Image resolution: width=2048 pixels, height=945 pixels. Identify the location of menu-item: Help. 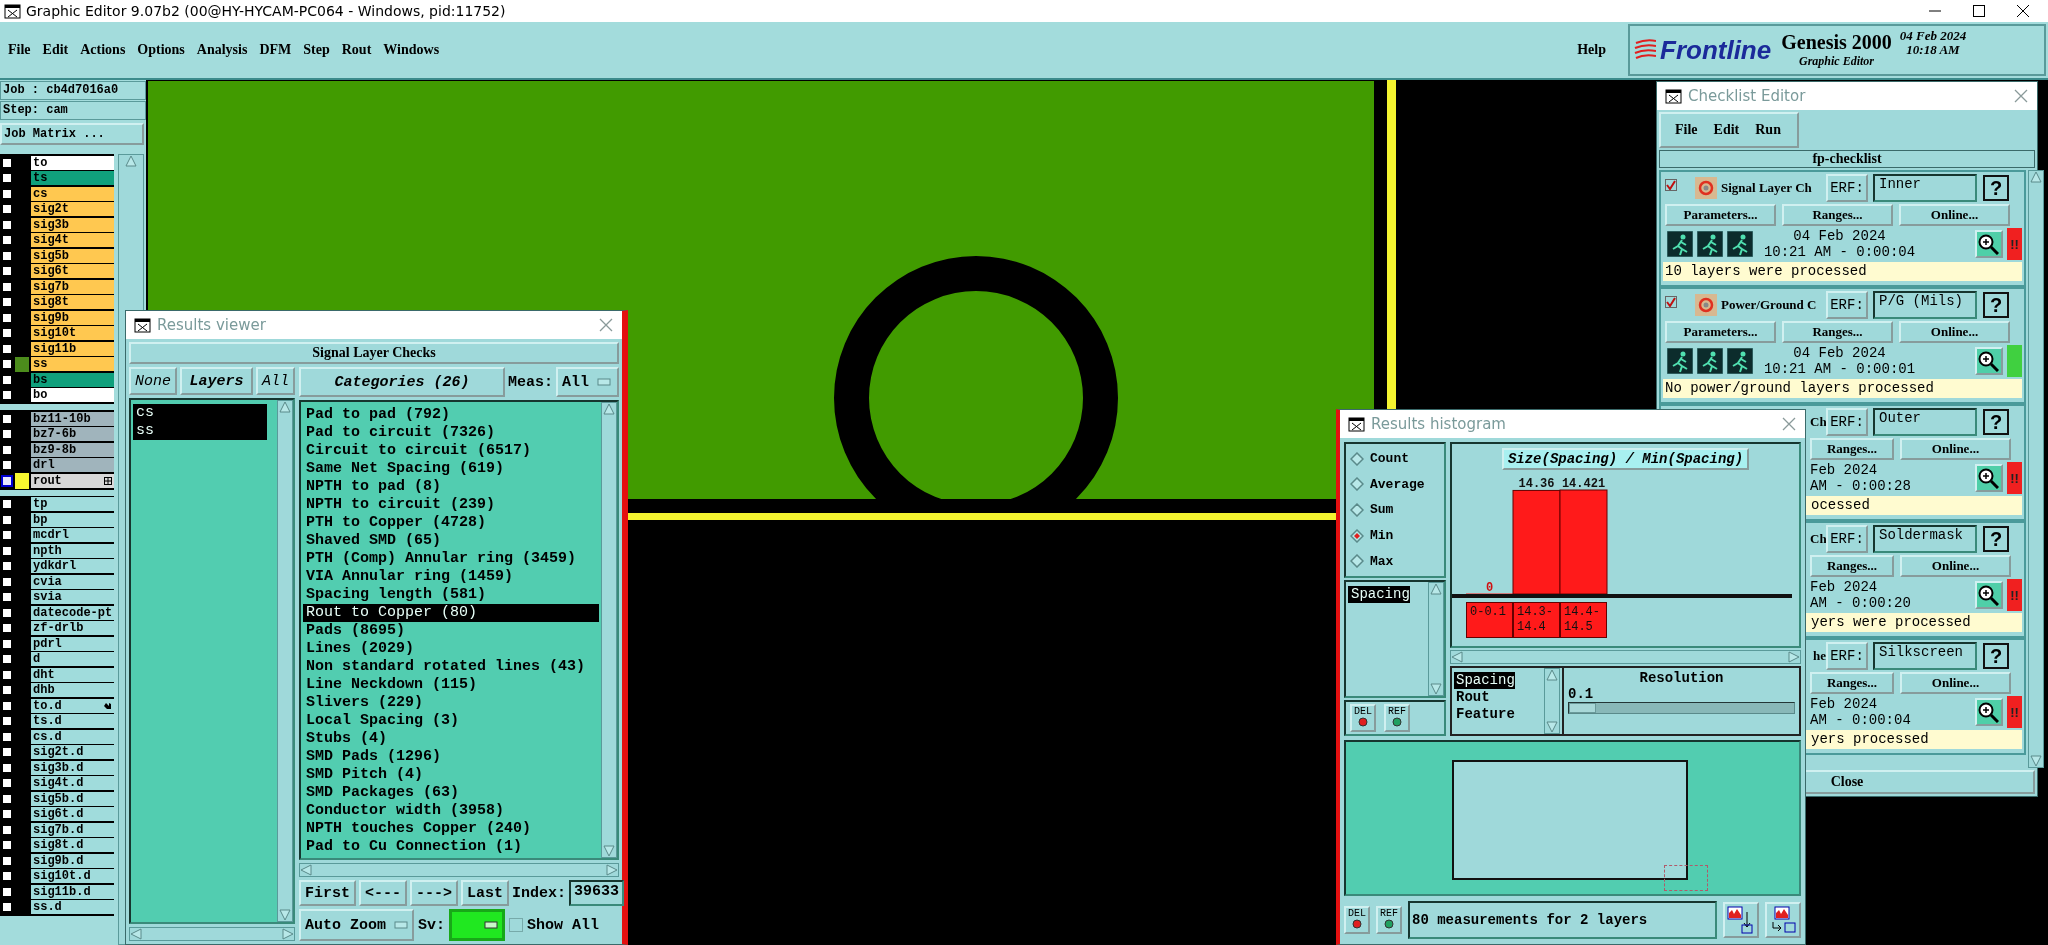
(1591, 50).